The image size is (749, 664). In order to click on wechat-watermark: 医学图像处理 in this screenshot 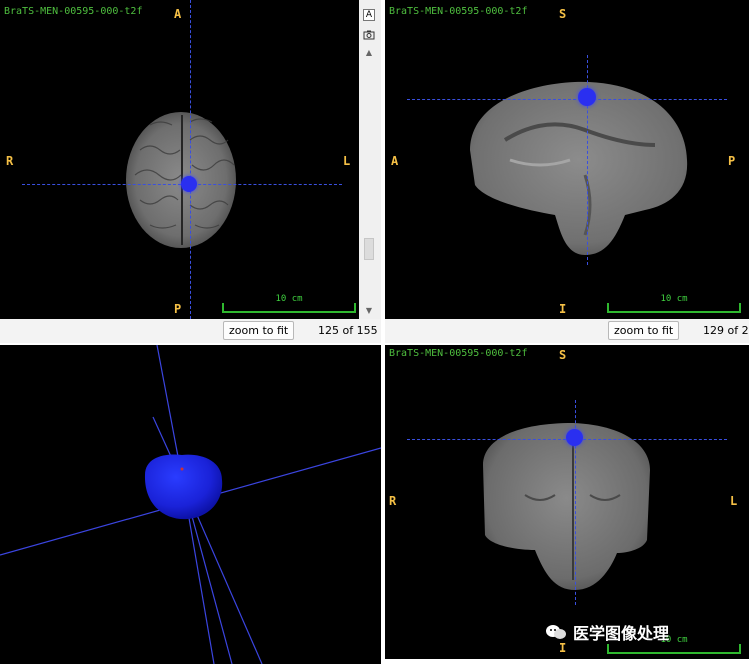, I will do `click(607, 632)`.